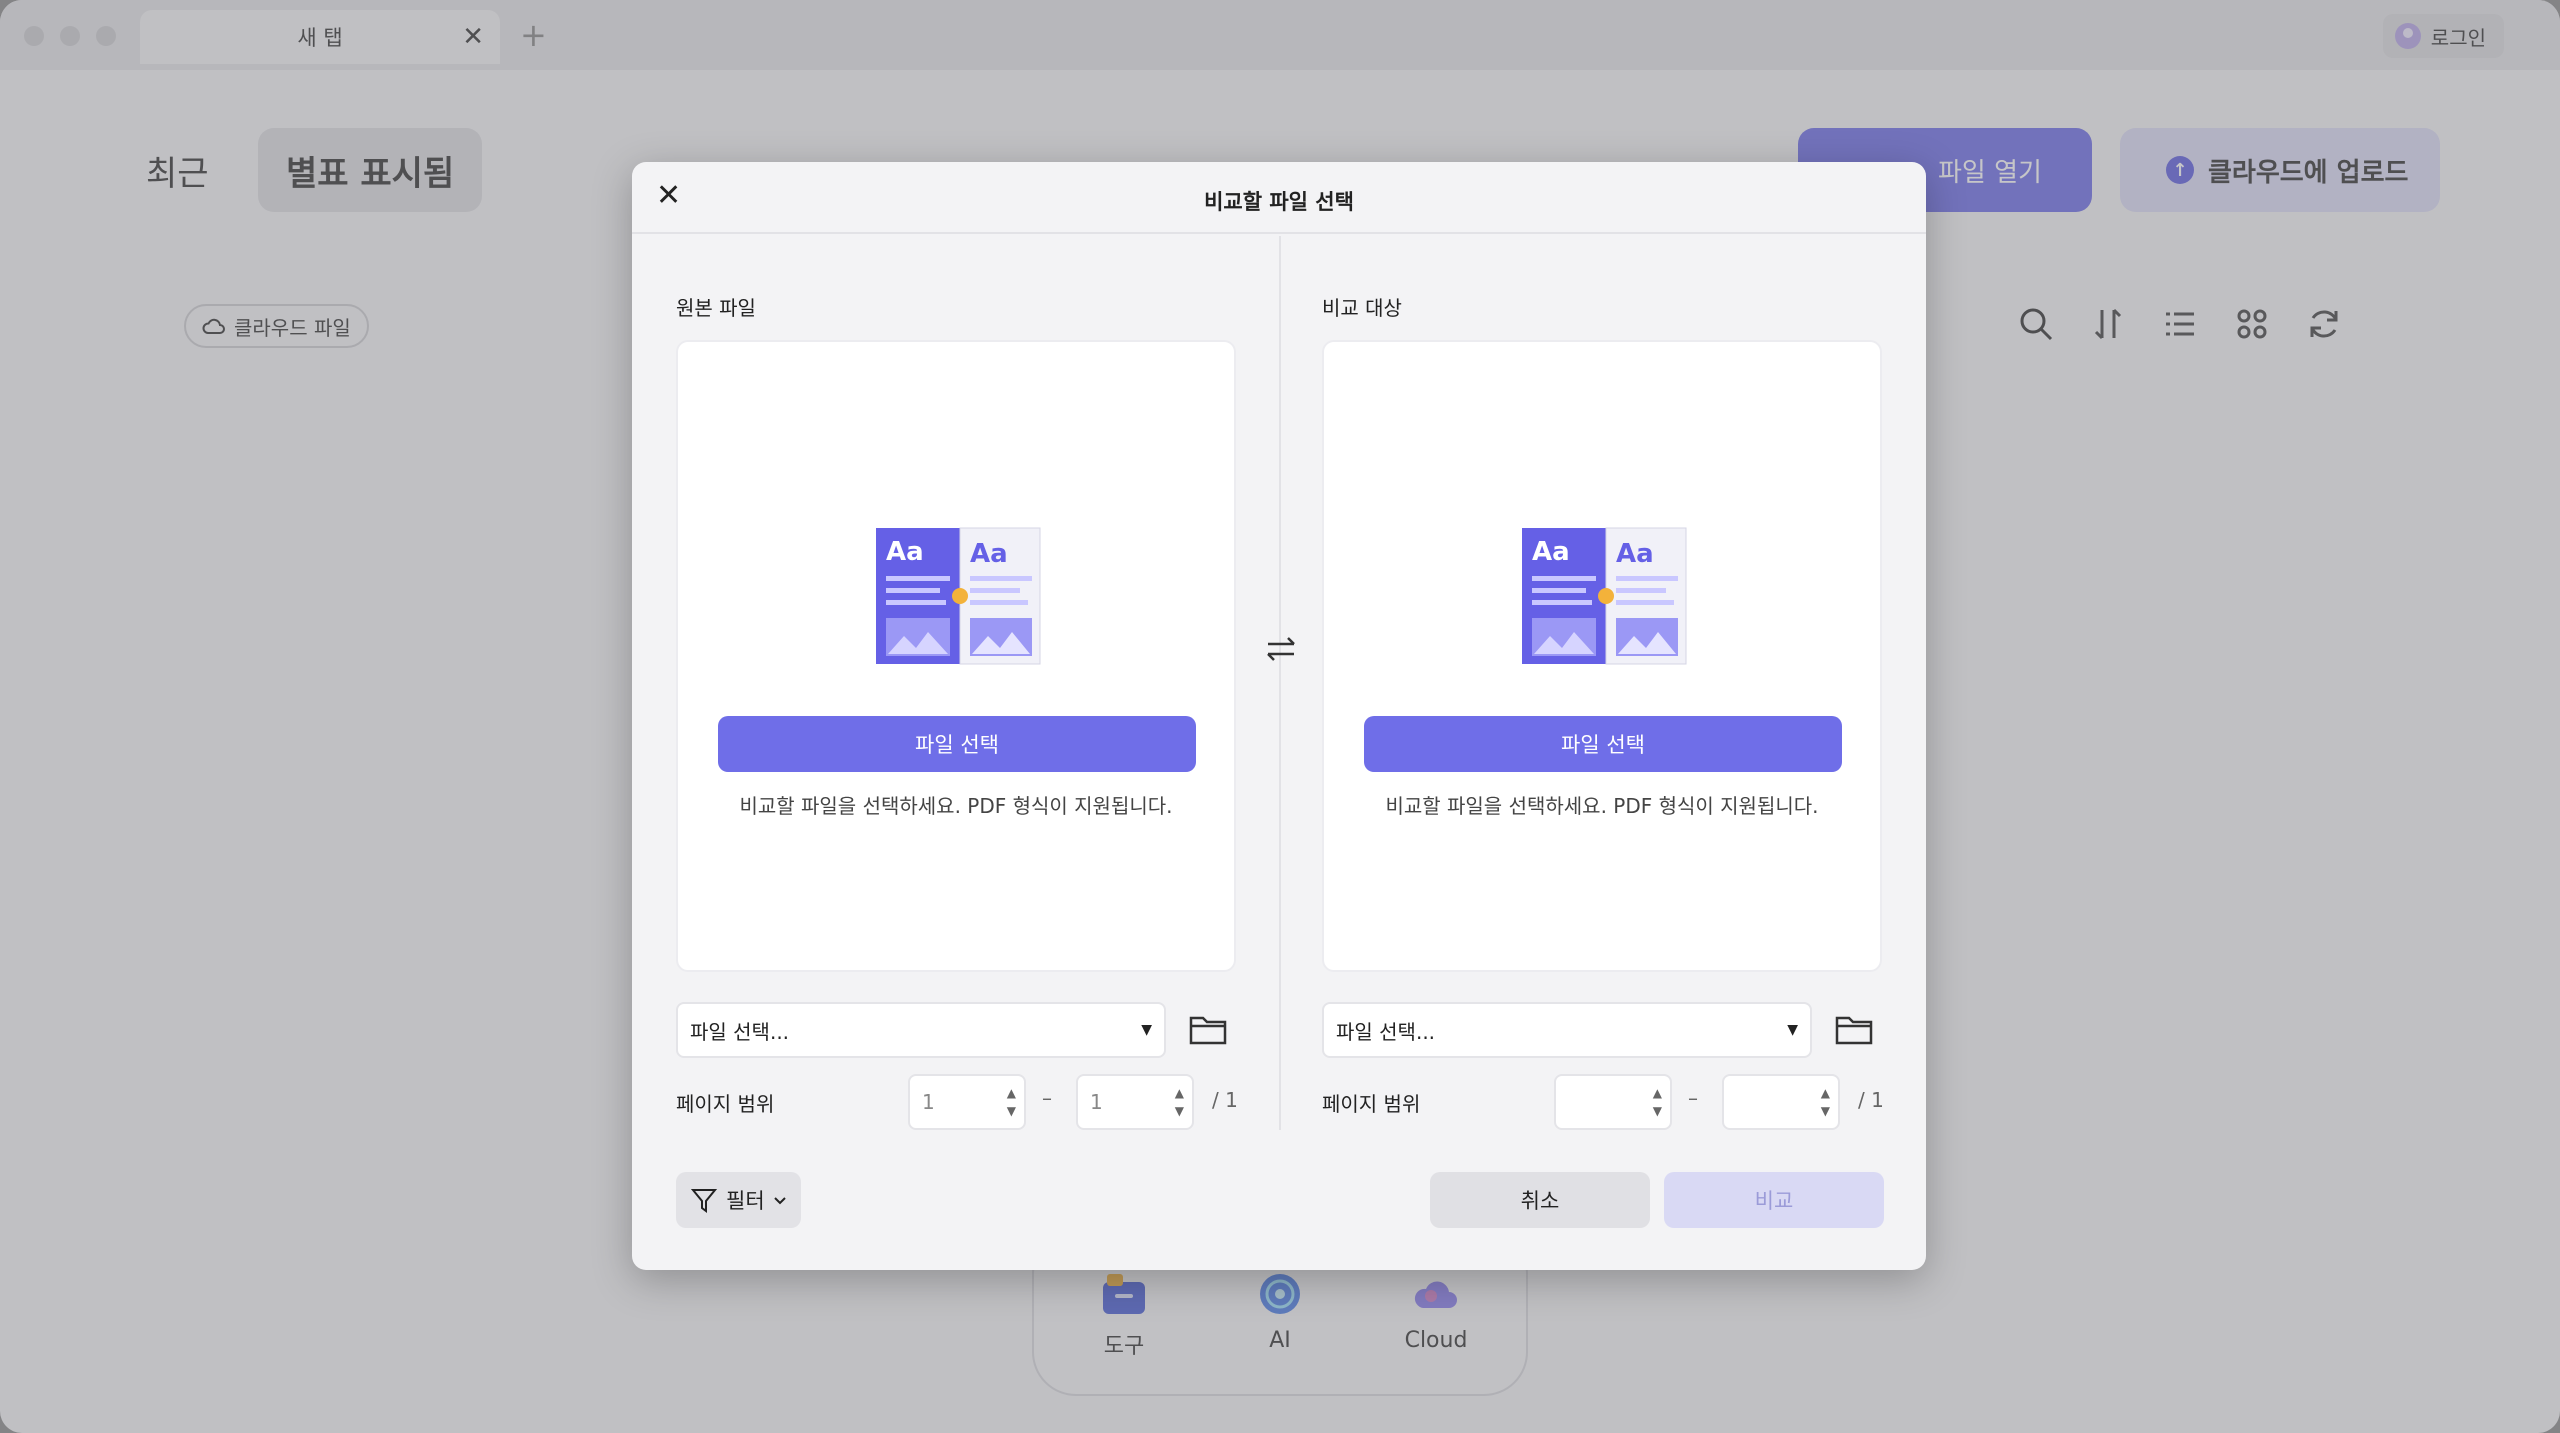 The image size is (2560, 1433). Describe the element at coordinates (1602, 806) in the screenshot. I see `target-hint: 비교할 파일을 선택하세요. PDF 형식이 지원됩니다.` at that location.